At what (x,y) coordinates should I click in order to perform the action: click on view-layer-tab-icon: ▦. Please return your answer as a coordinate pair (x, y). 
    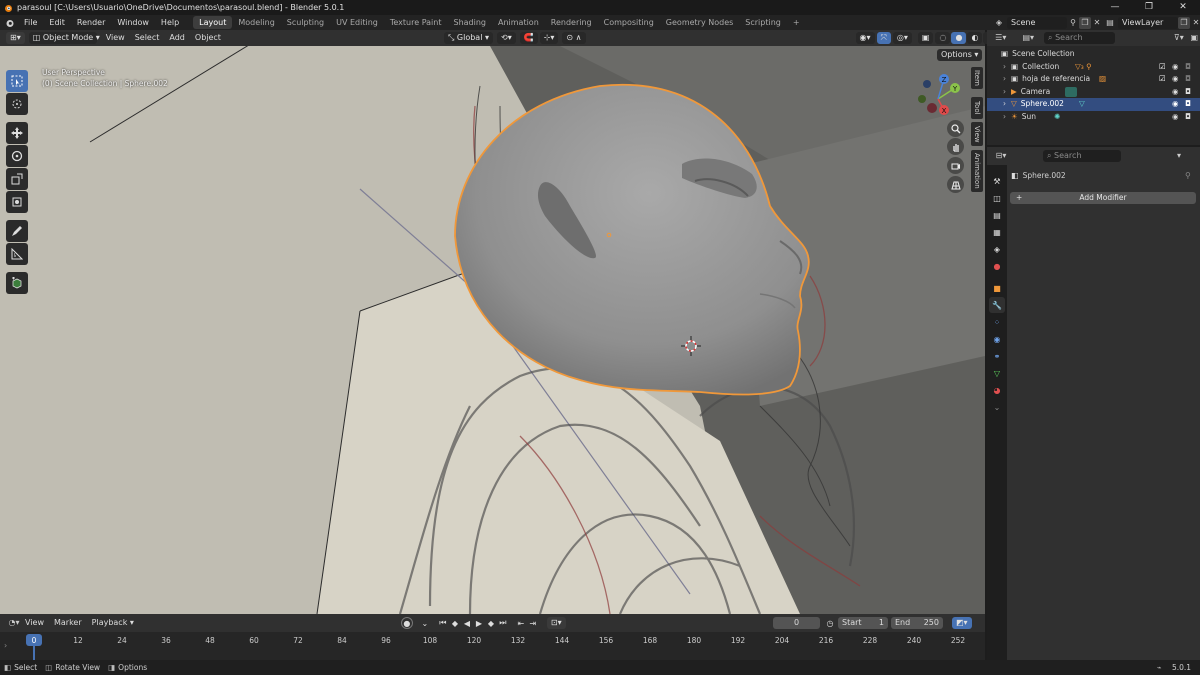
    Looking at the image, I should click on (997, 232).